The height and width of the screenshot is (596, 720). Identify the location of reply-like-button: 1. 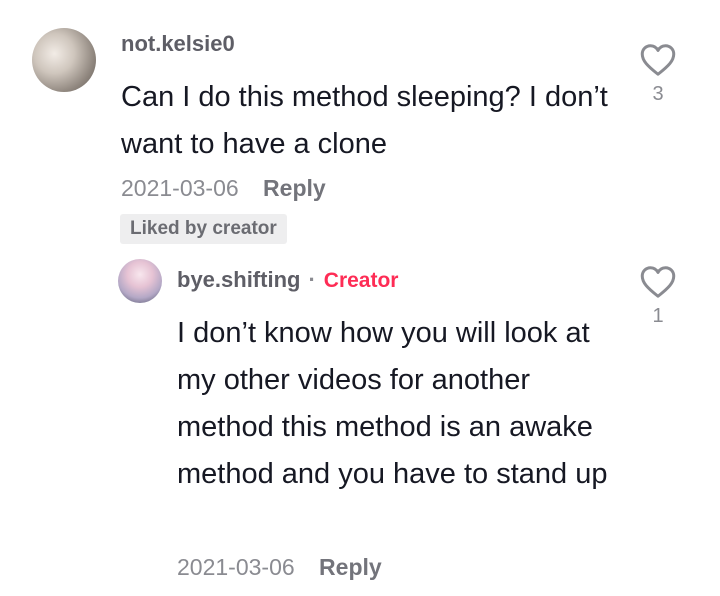
(658, 296).